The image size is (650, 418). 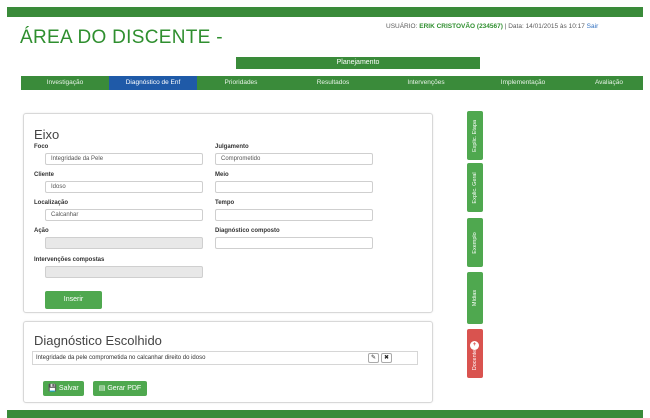 What do you see at coordinates (52, 388) in the screenshot?
I see `floppy-icon: 💾` at bounding box center [52, 388].